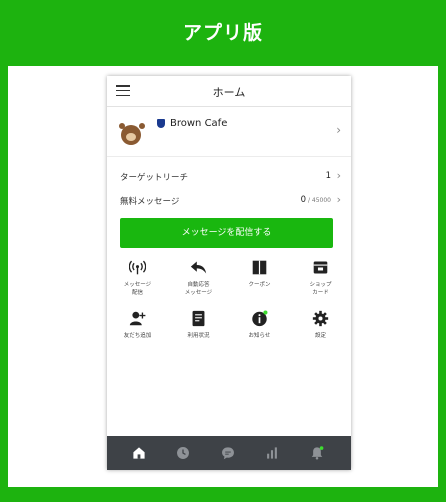 The image size is (446, 502). I want to click on menu-label: ショップ カード, so click(320, 289).